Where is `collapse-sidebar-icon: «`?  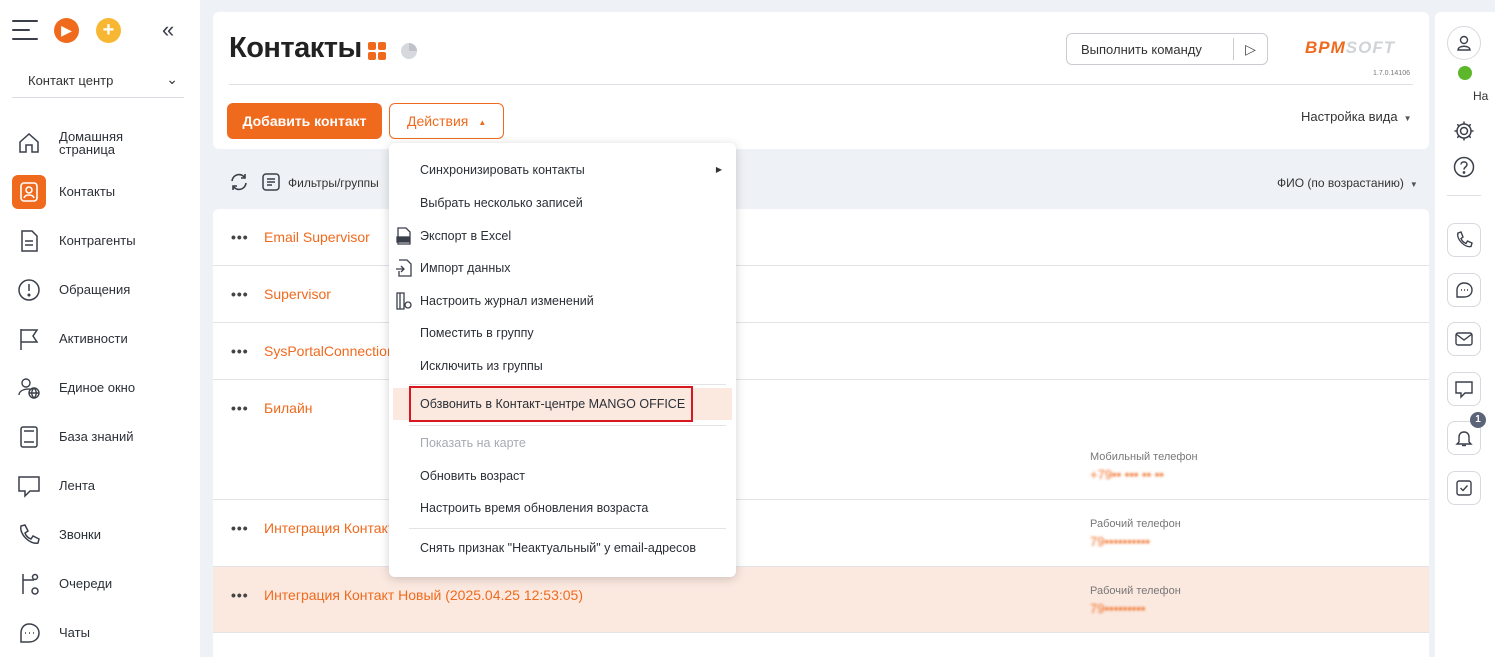 collapse-sidebar-icon: « is located at coordinates (168, 30).